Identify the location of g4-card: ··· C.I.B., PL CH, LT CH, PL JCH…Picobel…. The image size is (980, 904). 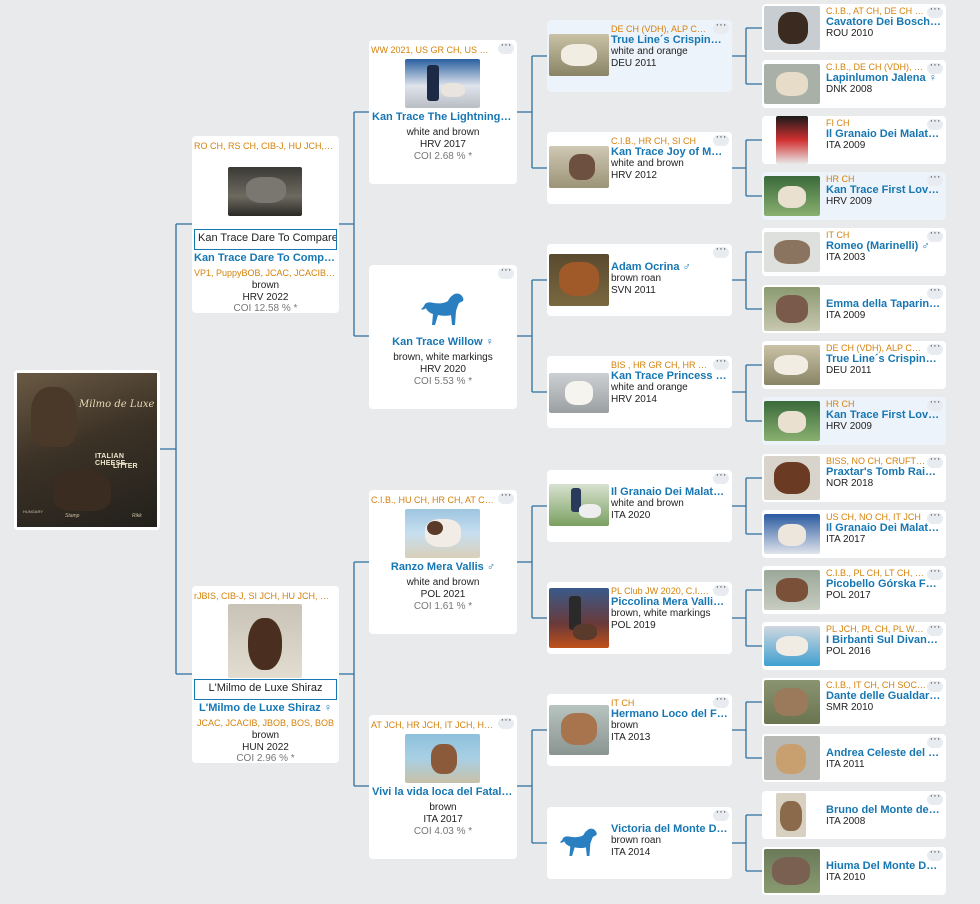
(854, 590).